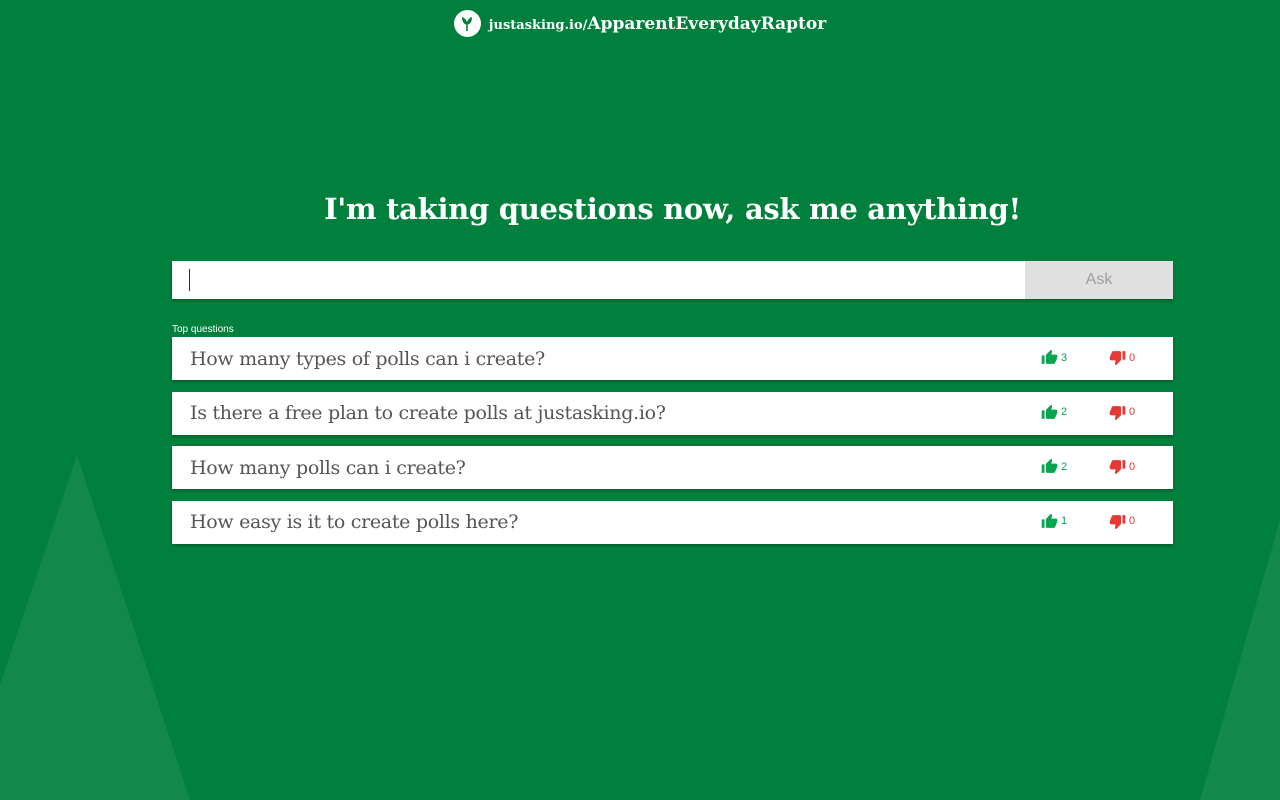 This screenshot has height=800, width=1280. What do you see at coordinates (328, 467) in the screenshot?
I see `question-text: How many polls can i create?` at bounding box center [328, 467].